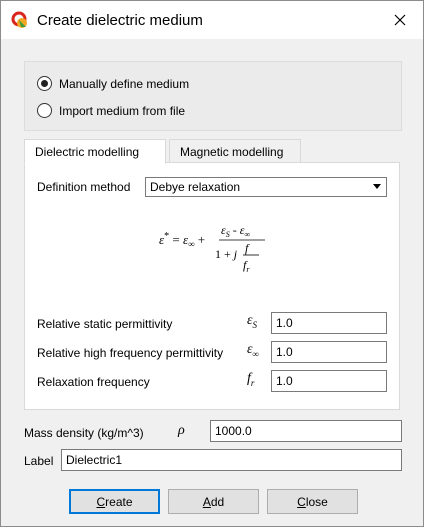 Image resolution: width=424 pixels, height=527 pixels. Describe the element at coordinates (84, 433) in the screenshot. I see `mass-density-label: Mass density (kg/m^3)` at that location.